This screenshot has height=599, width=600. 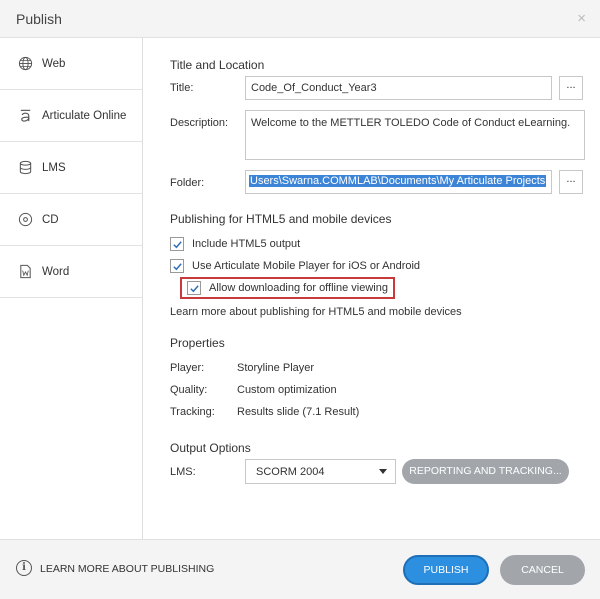 What do you see at coordinates (71, 220) in the screenshot?
I see `sidebar-item-cd: CD` at bounding box center [71, 220].